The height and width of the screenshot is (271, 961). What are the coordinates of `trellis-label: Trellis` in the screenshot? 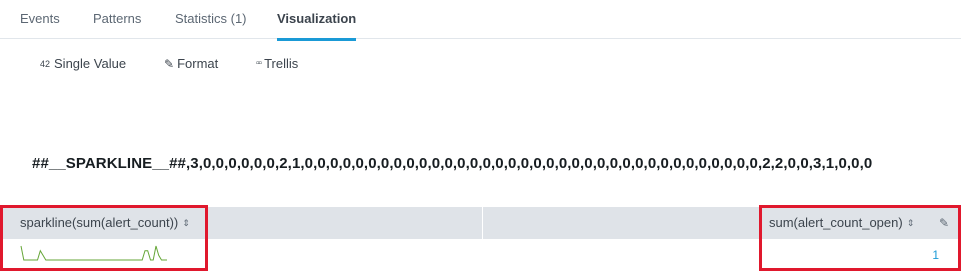 It's located at (281, 63).